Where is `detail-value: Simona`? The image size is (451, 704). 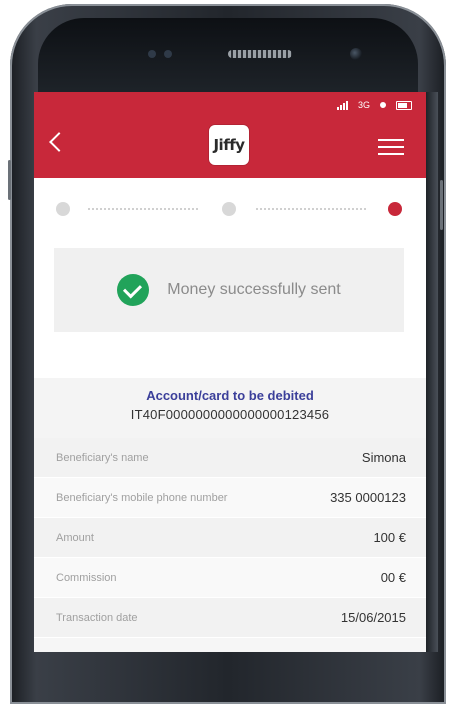 detail-value: Simona is located at coordinates (383, 457).